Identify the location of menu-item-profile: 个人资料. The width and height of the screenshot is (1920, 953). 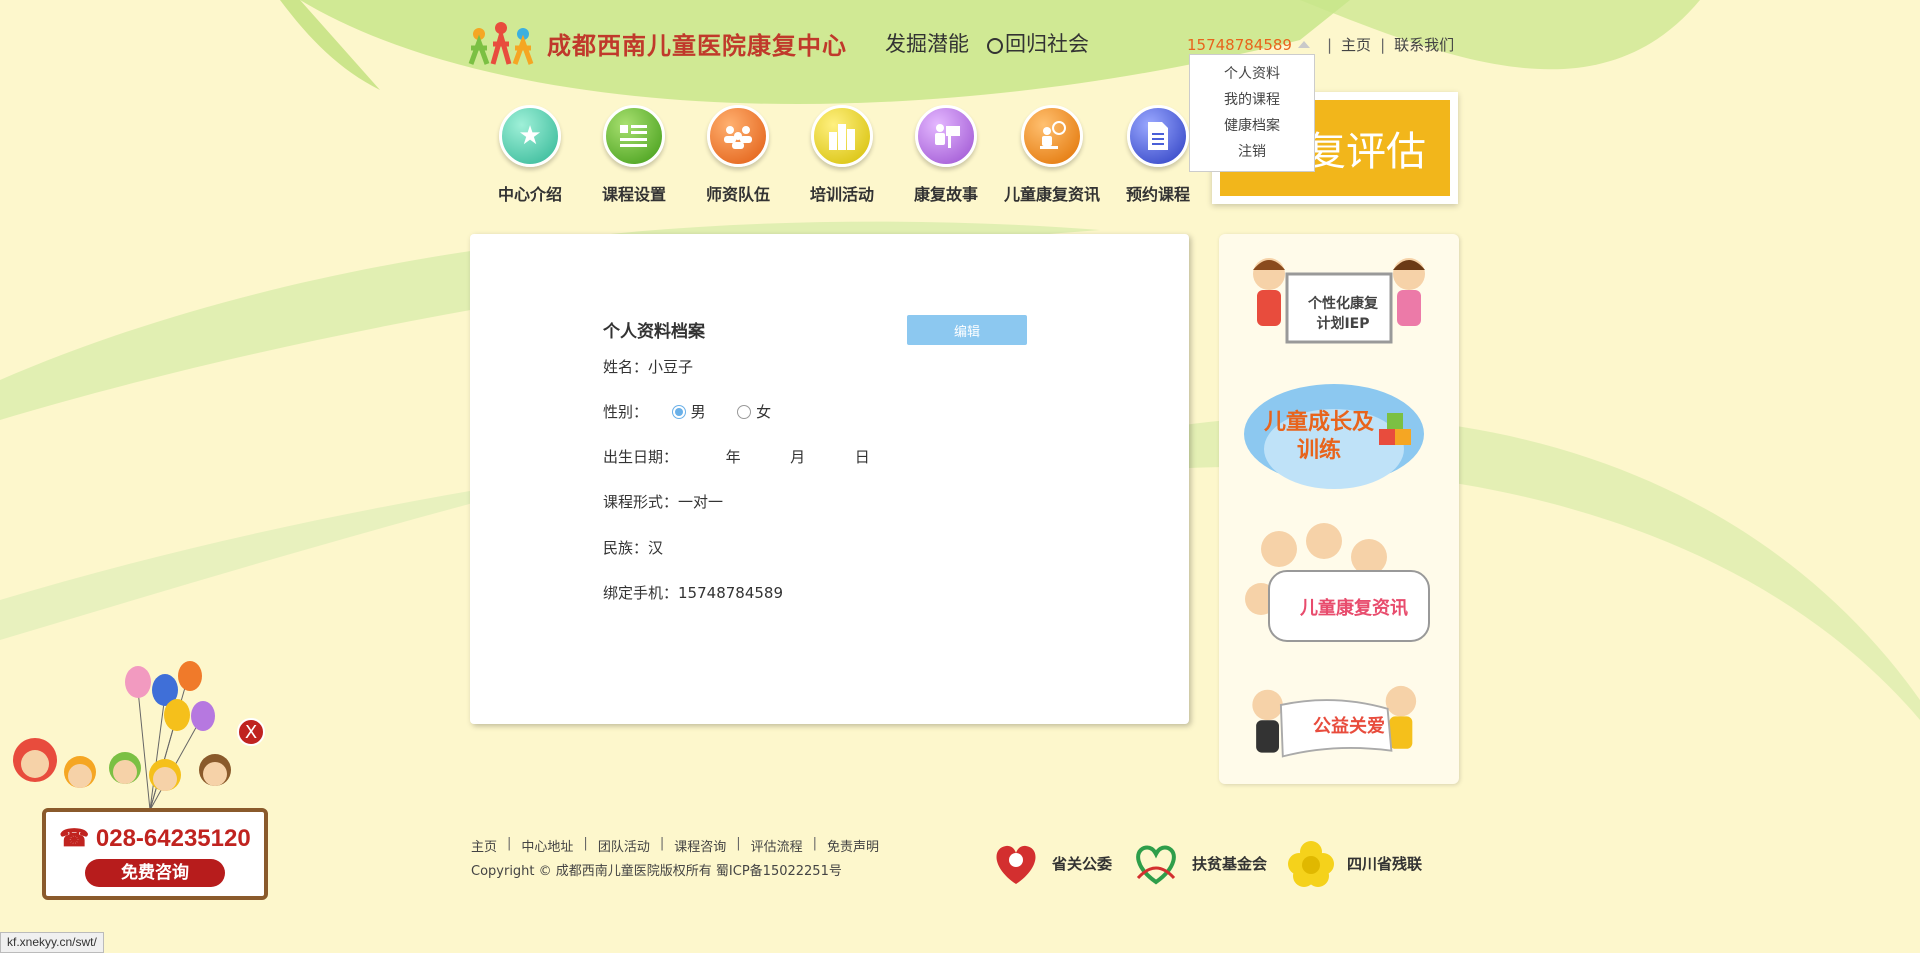
(1252, 77).